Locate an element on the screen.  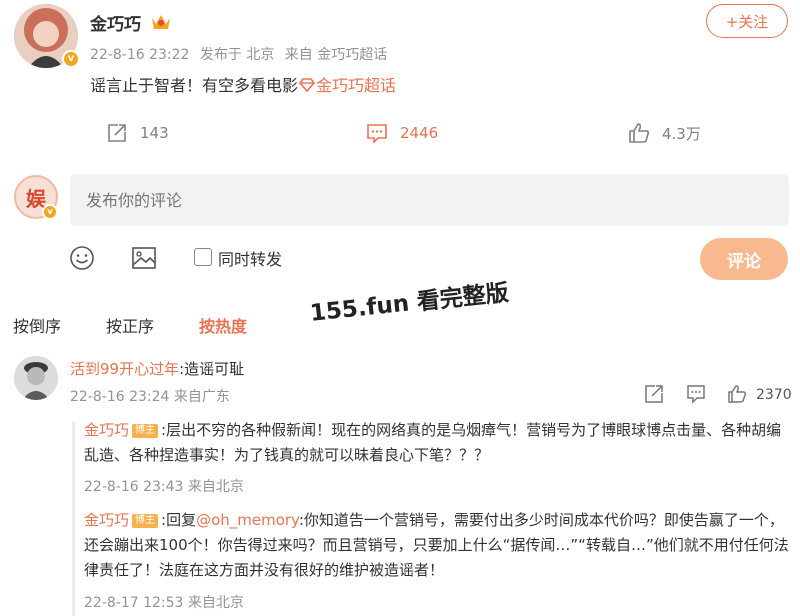
reply-prefix: :回复 is located at coordinates (179, 520).